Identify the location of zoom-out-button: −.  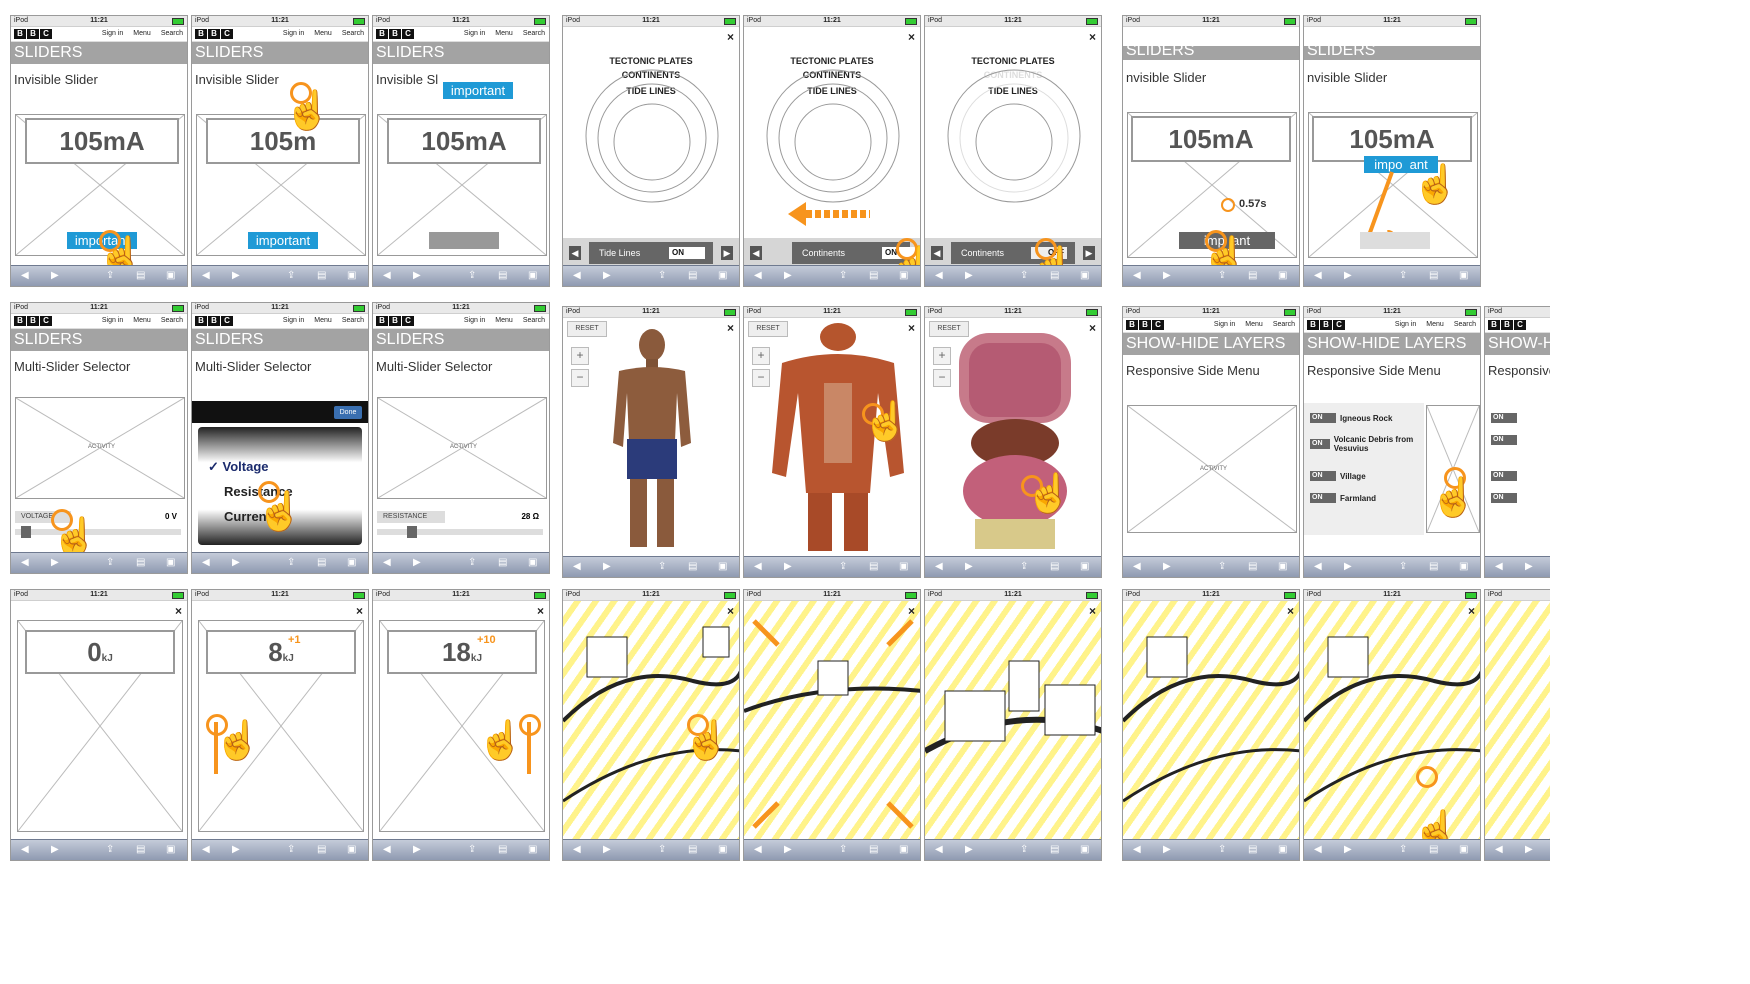
(580, 378).